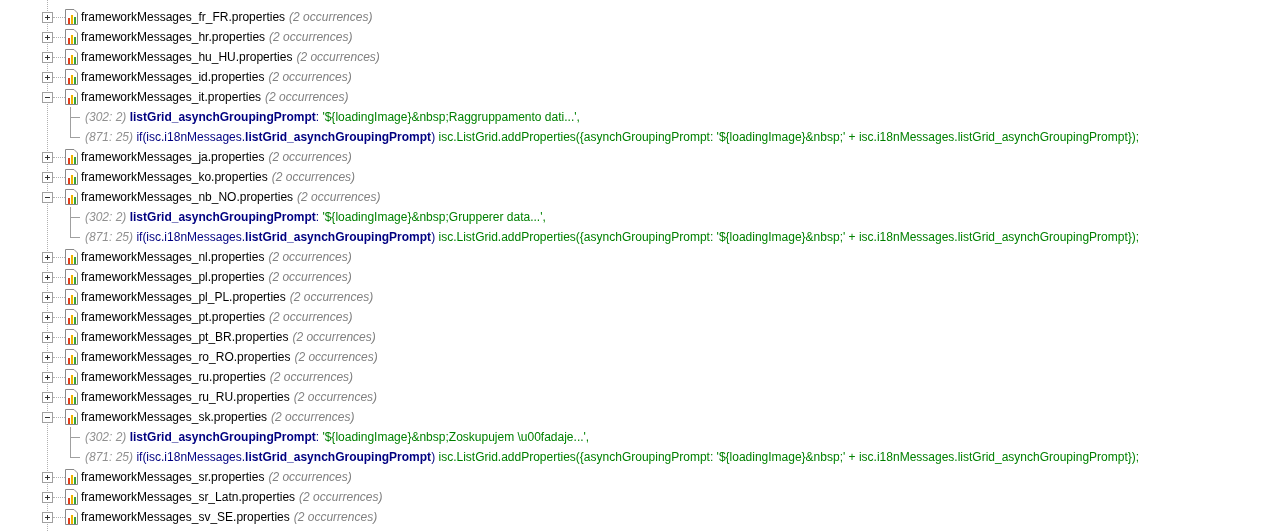 The width and height of the screenshot is (1274, 531). I want to click on file-name: frameworkMessages_ja.properties, so click(173, 157).